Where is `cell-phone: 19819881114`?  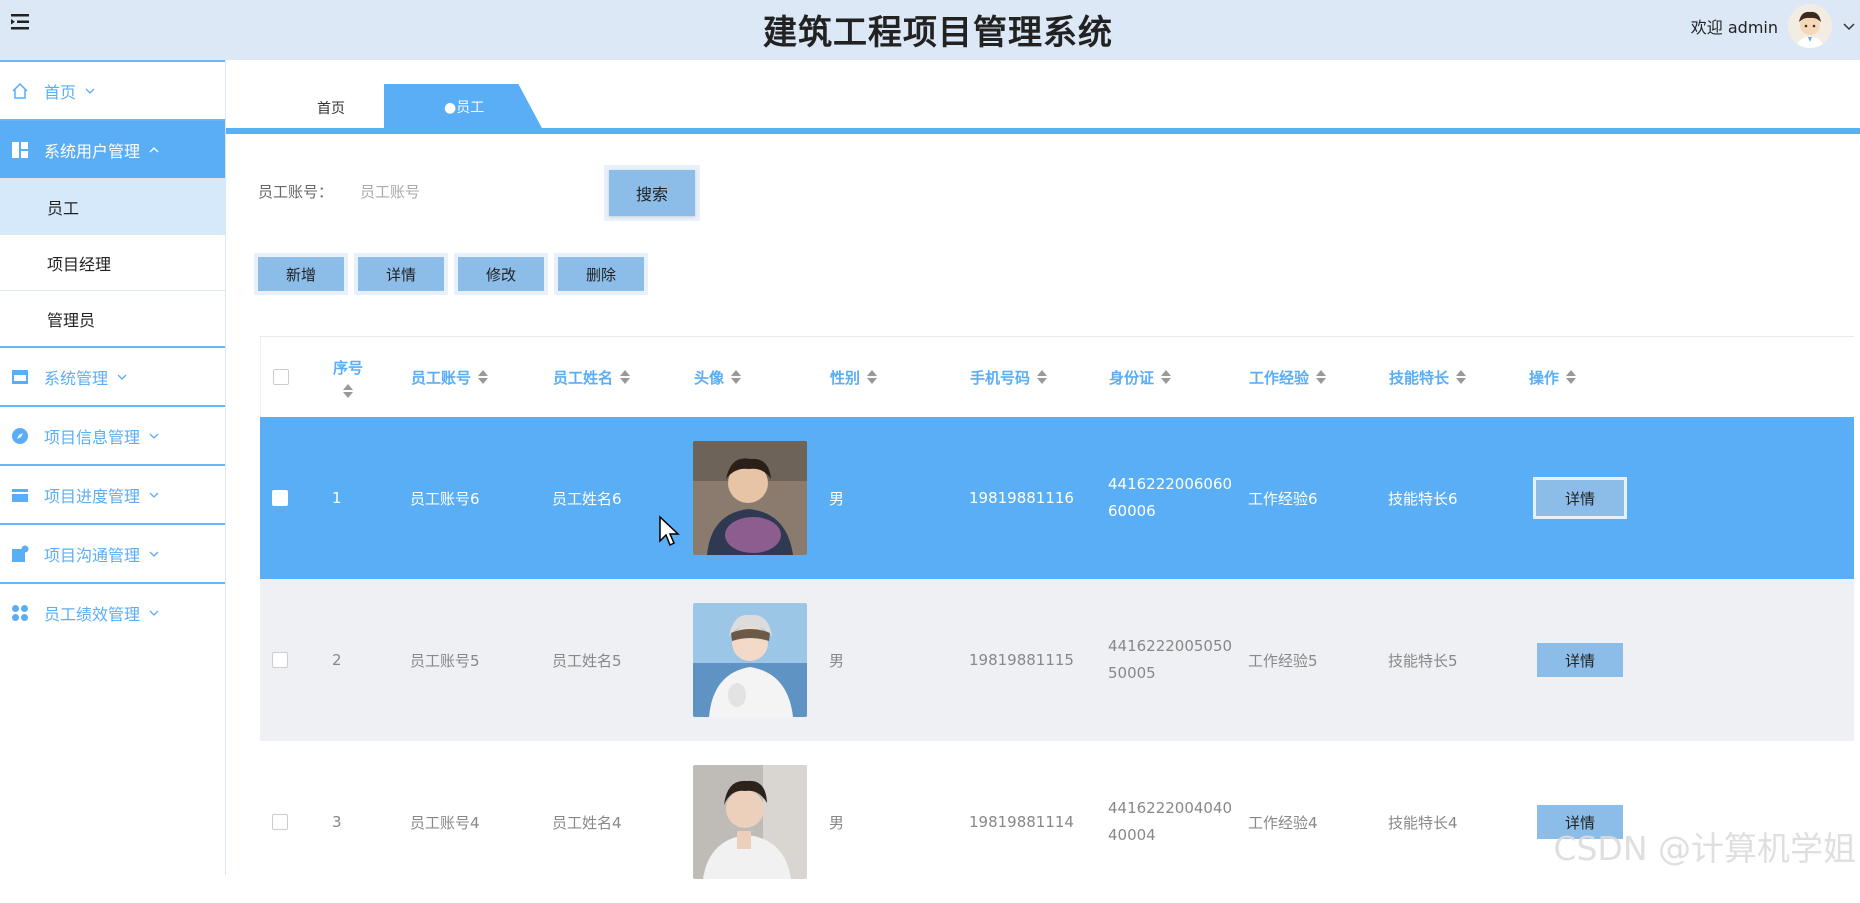
cell-phone: 19819881114 is located at coordinates (1021, 822).